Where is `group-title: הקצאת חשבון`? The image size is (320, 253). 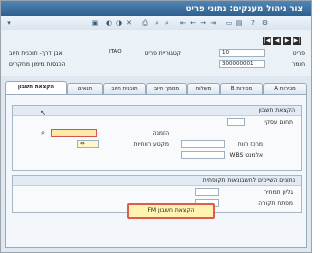 group-title: הקצאת חשבון is located at coordinates (276, 110).